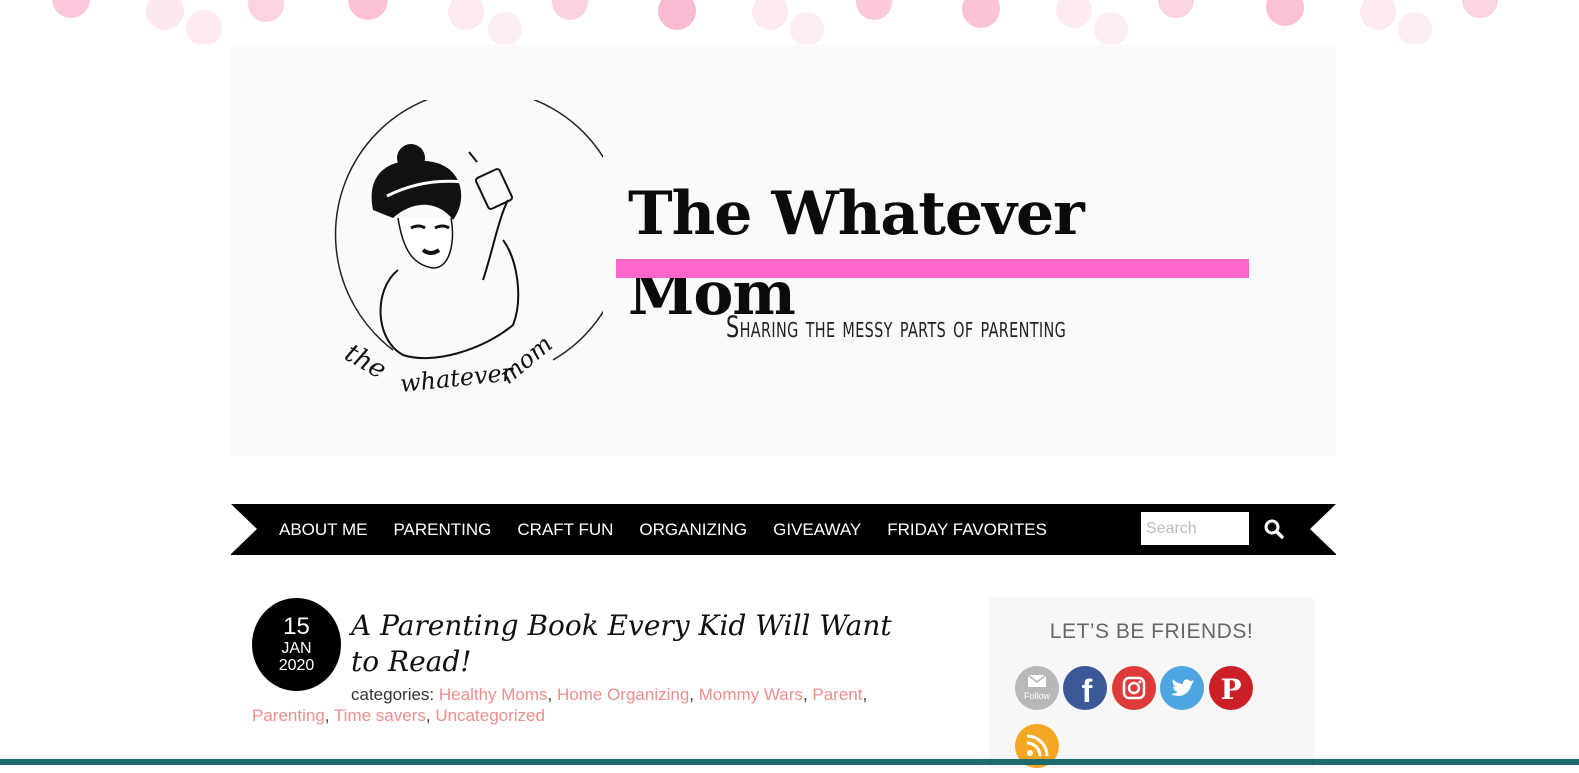  What do you see at coordinates (1087, 691) in the screenshot?
I see `svg-text: f` at bounding box center [1087, 691].